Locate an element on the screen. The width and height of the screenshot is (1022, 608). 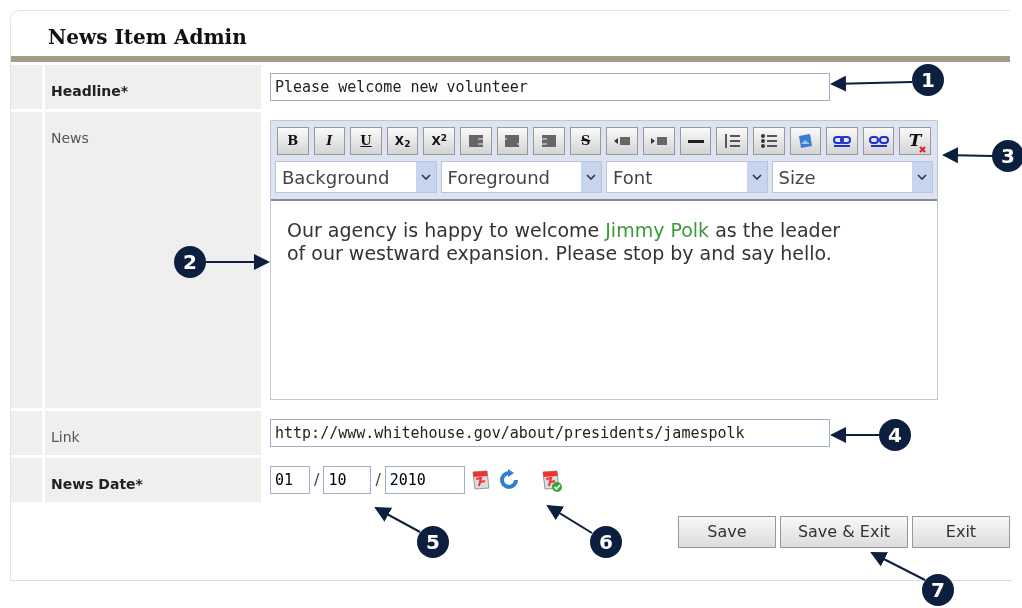
text-field: http://www.whitehouse.gov/about/presidents/jamespolk is located at coordinates (550, 433).